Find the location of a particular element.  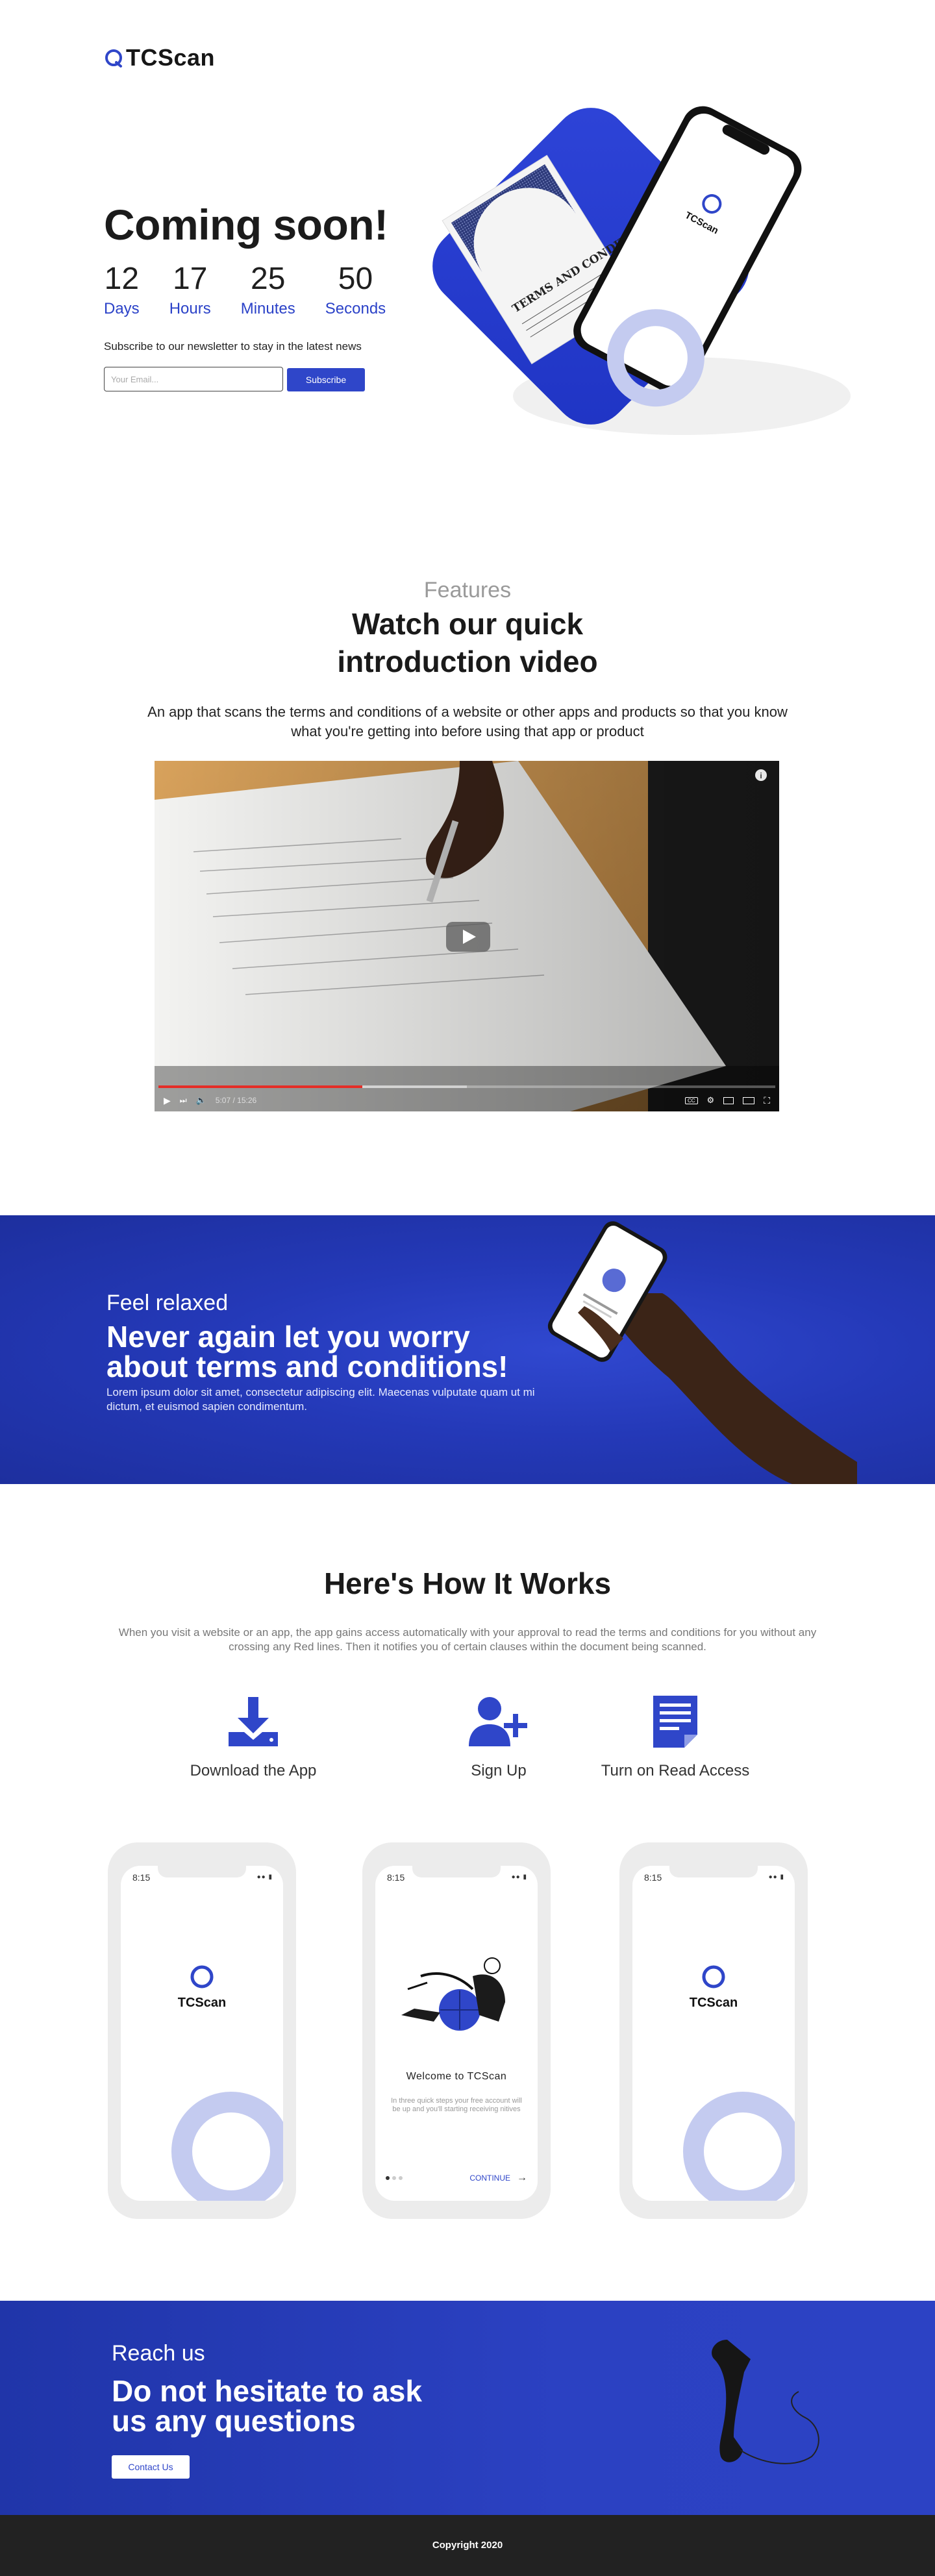

features-title-line1: Watch our quick is located at coordinates (467, 624).